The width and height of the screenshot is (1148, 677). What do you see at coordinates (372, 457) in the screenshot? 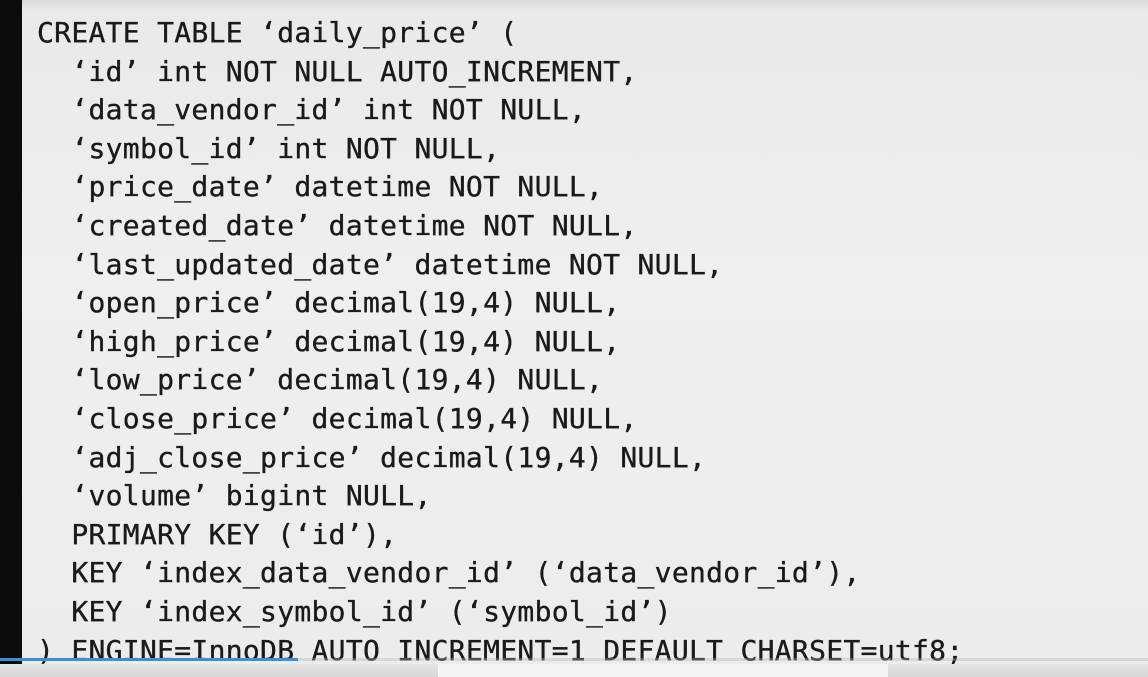
I see `code-line: ‘adj_close_price’ decimal(19,4) NULL,` at bounding box center [372, 457].